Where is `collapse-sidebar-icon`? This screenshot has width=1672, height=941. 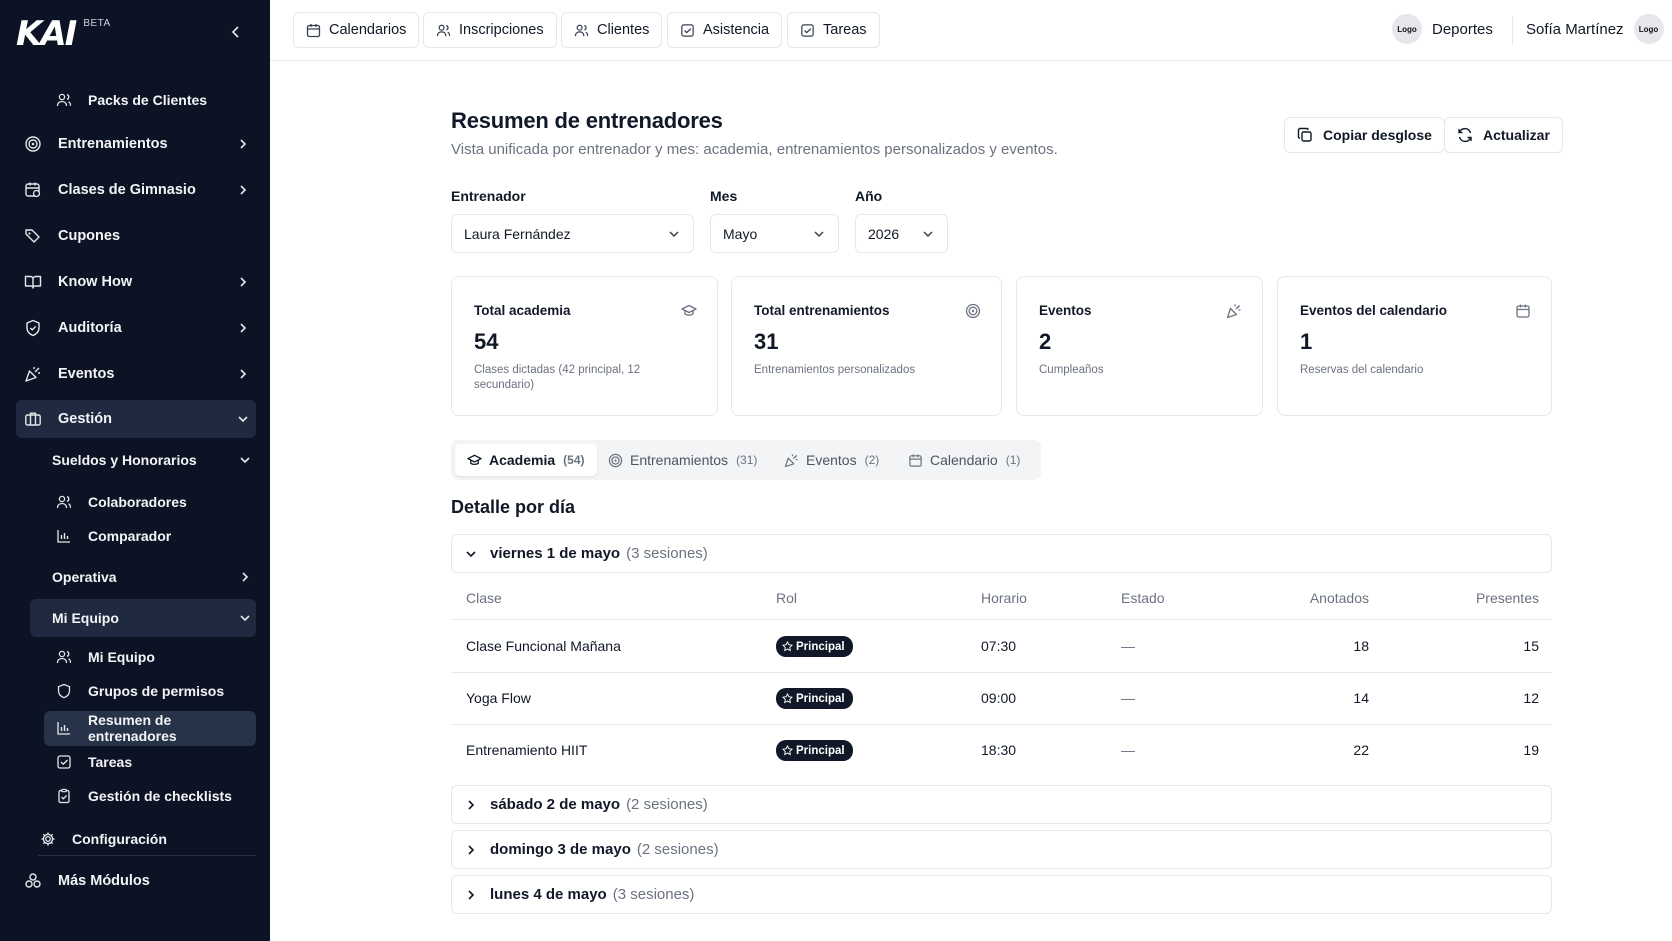 collapse-sidebar-icon is located at coordinates (236, 32).